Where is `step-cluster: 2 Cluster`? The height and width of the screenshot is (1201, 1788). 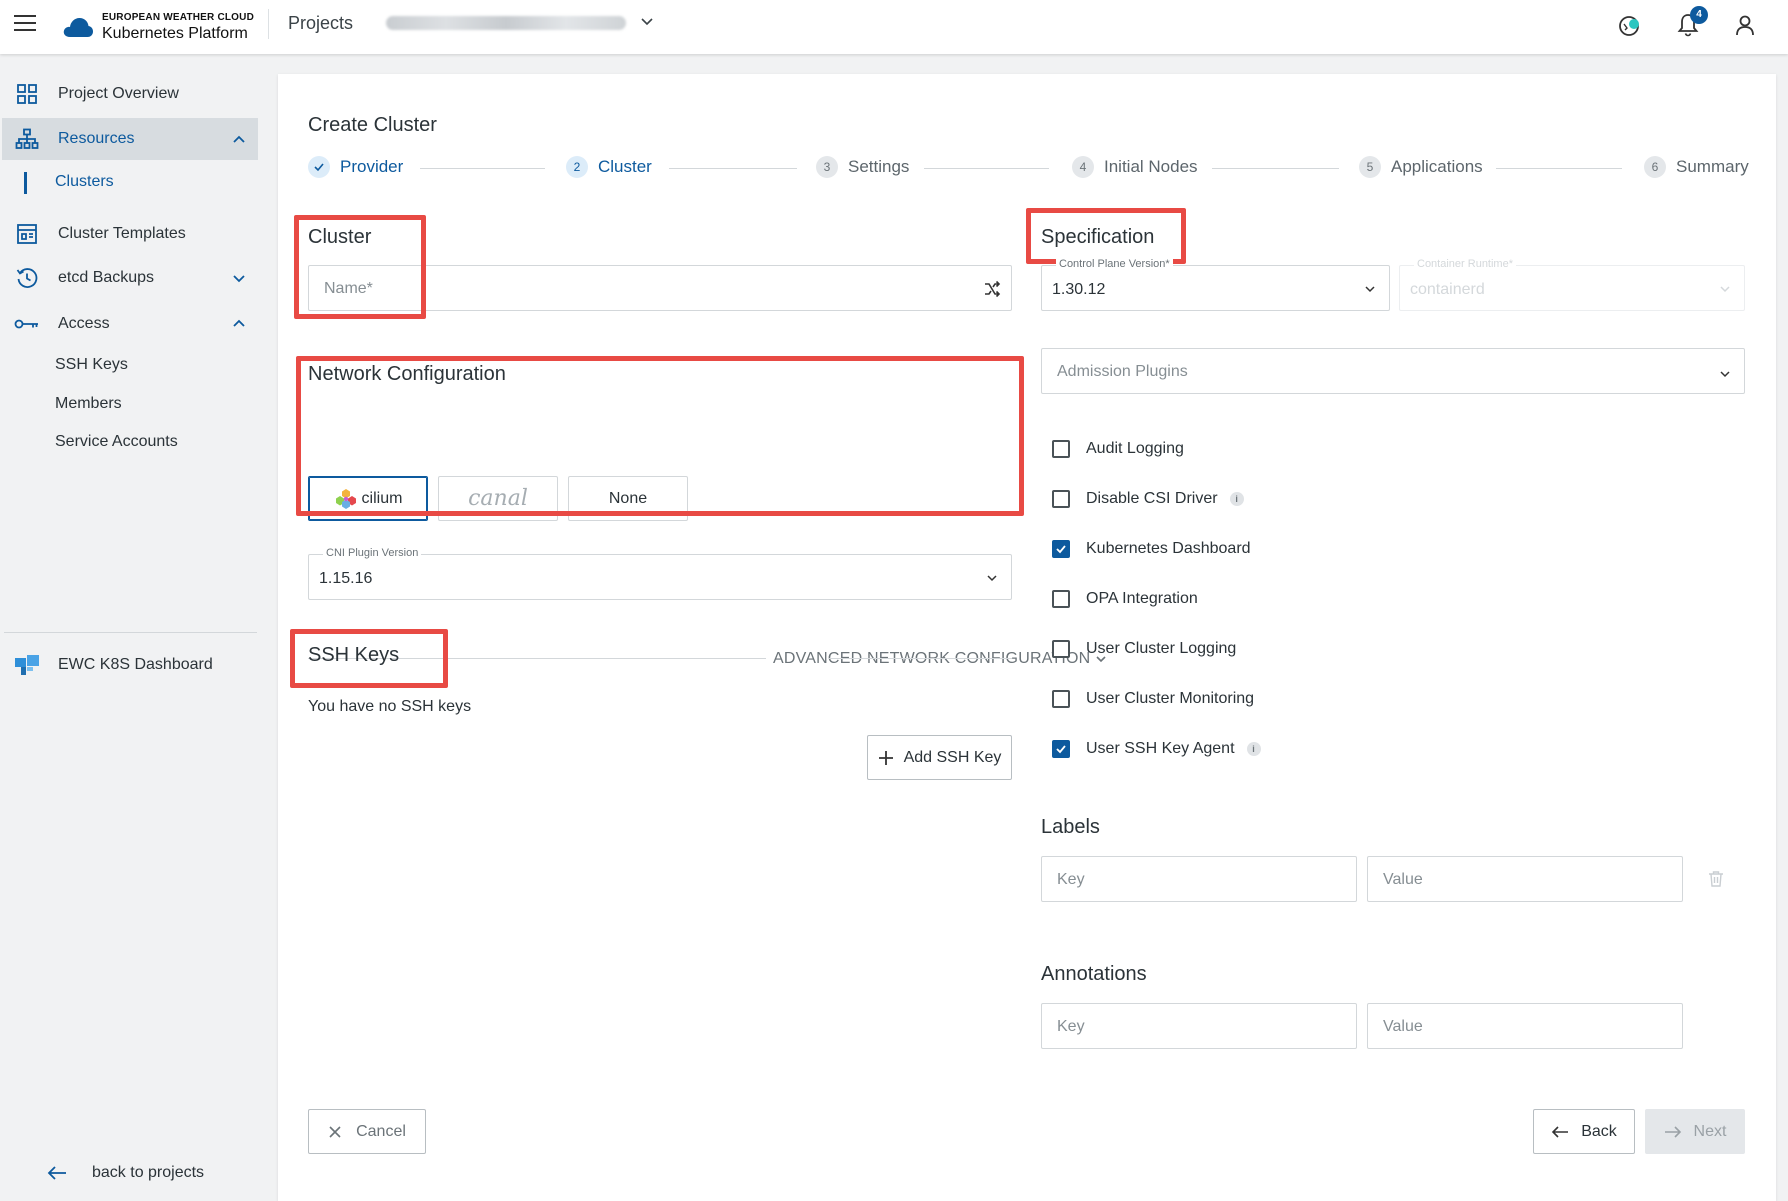
step-cluster: 2 Cluster is located at coordinates (609, 167).